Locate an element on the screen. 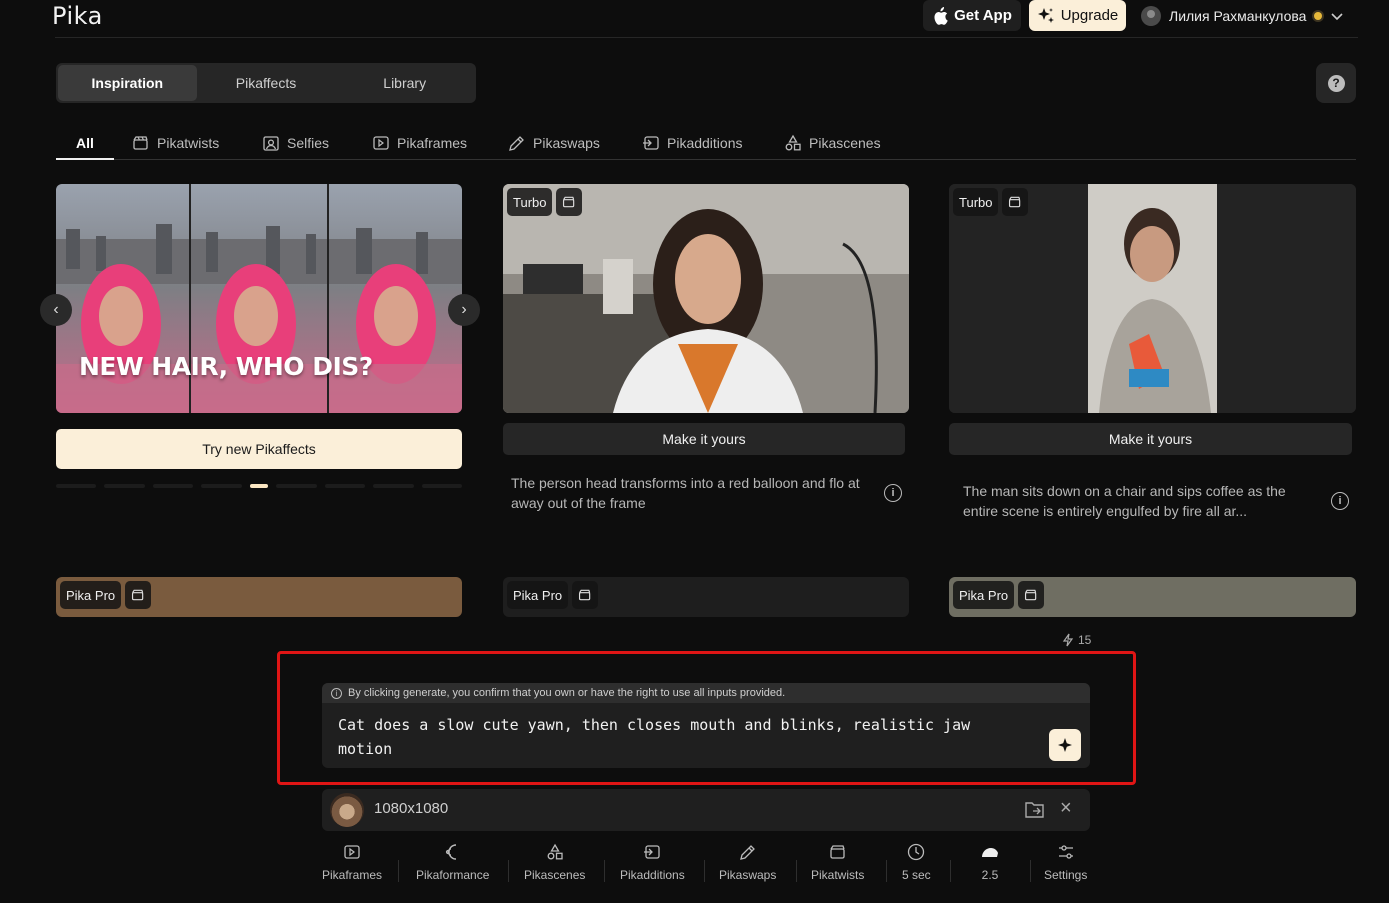  tool-pikascenes: Pikascenes is located at coordinates (554, 862).